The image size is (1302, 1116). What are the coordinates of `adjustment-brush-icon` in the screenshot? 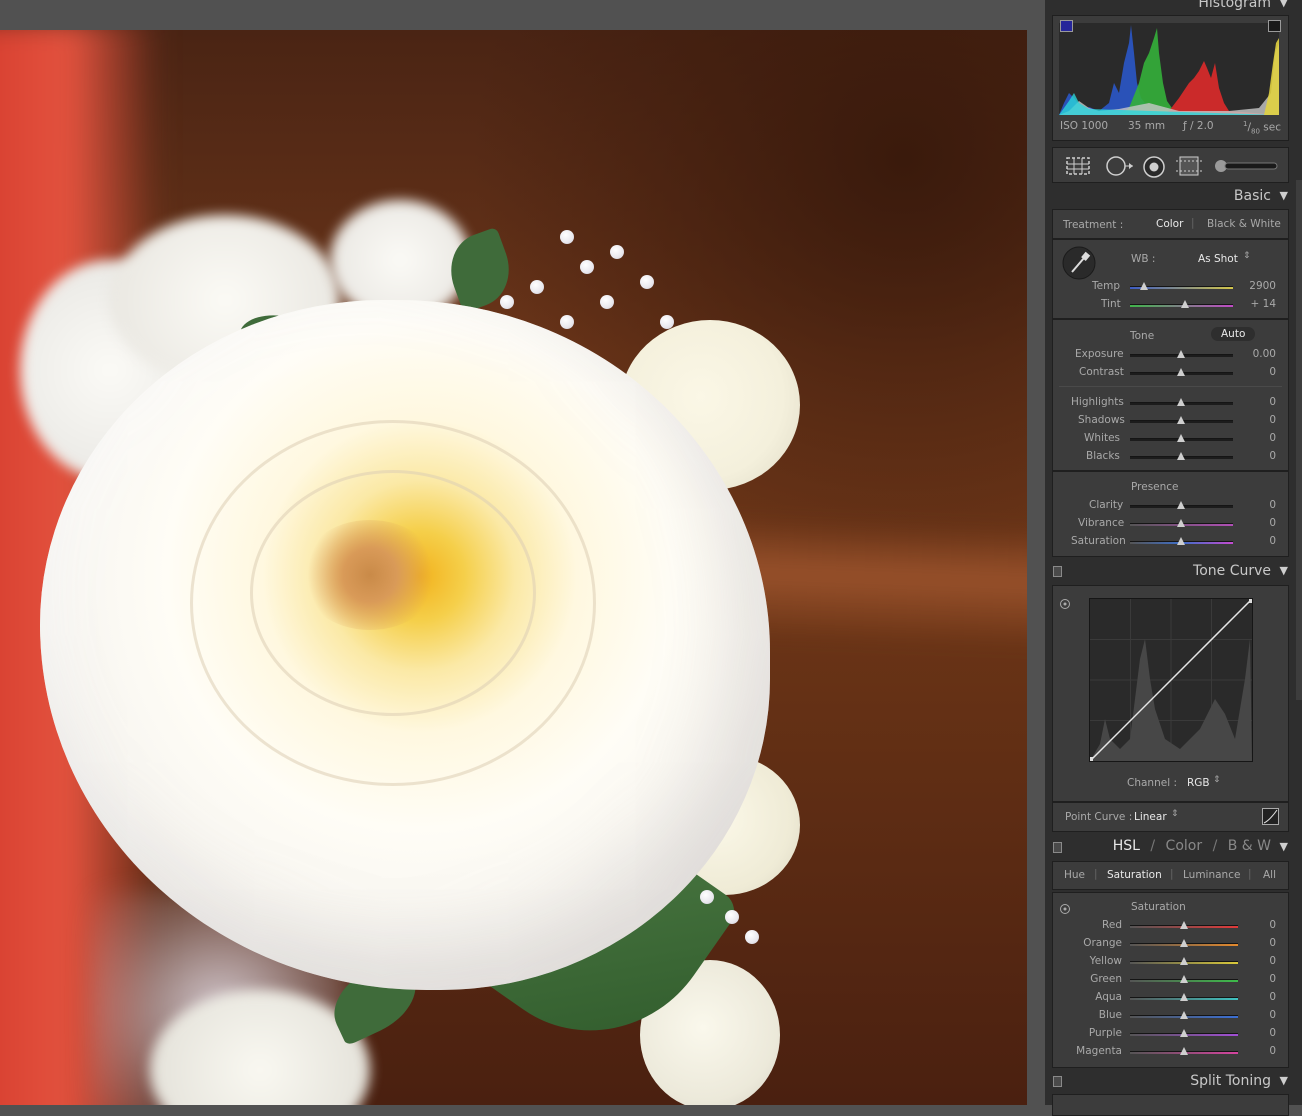 It's located at (1246, 166).